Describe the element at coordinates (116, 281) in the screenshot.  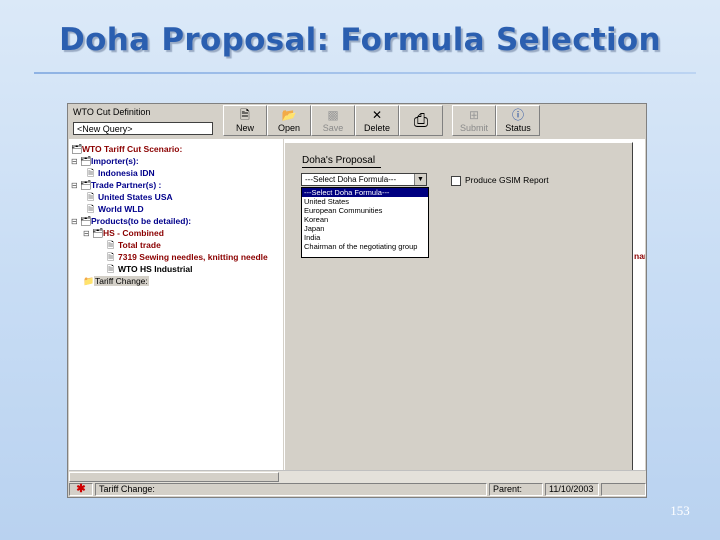
I see `tree-tariff-change: 📁Tariff Change:` at that location.